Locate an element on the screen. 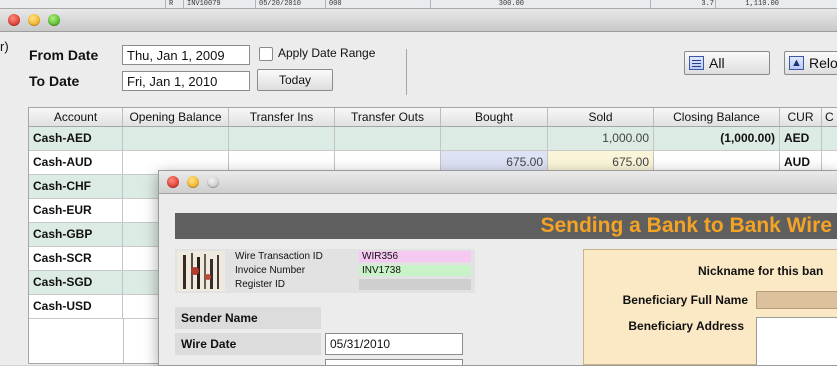 Image resolution: width=837 pixels, height=366 pixels. reload-arrow-icon: ▲ is located at coordinates (796, 63).